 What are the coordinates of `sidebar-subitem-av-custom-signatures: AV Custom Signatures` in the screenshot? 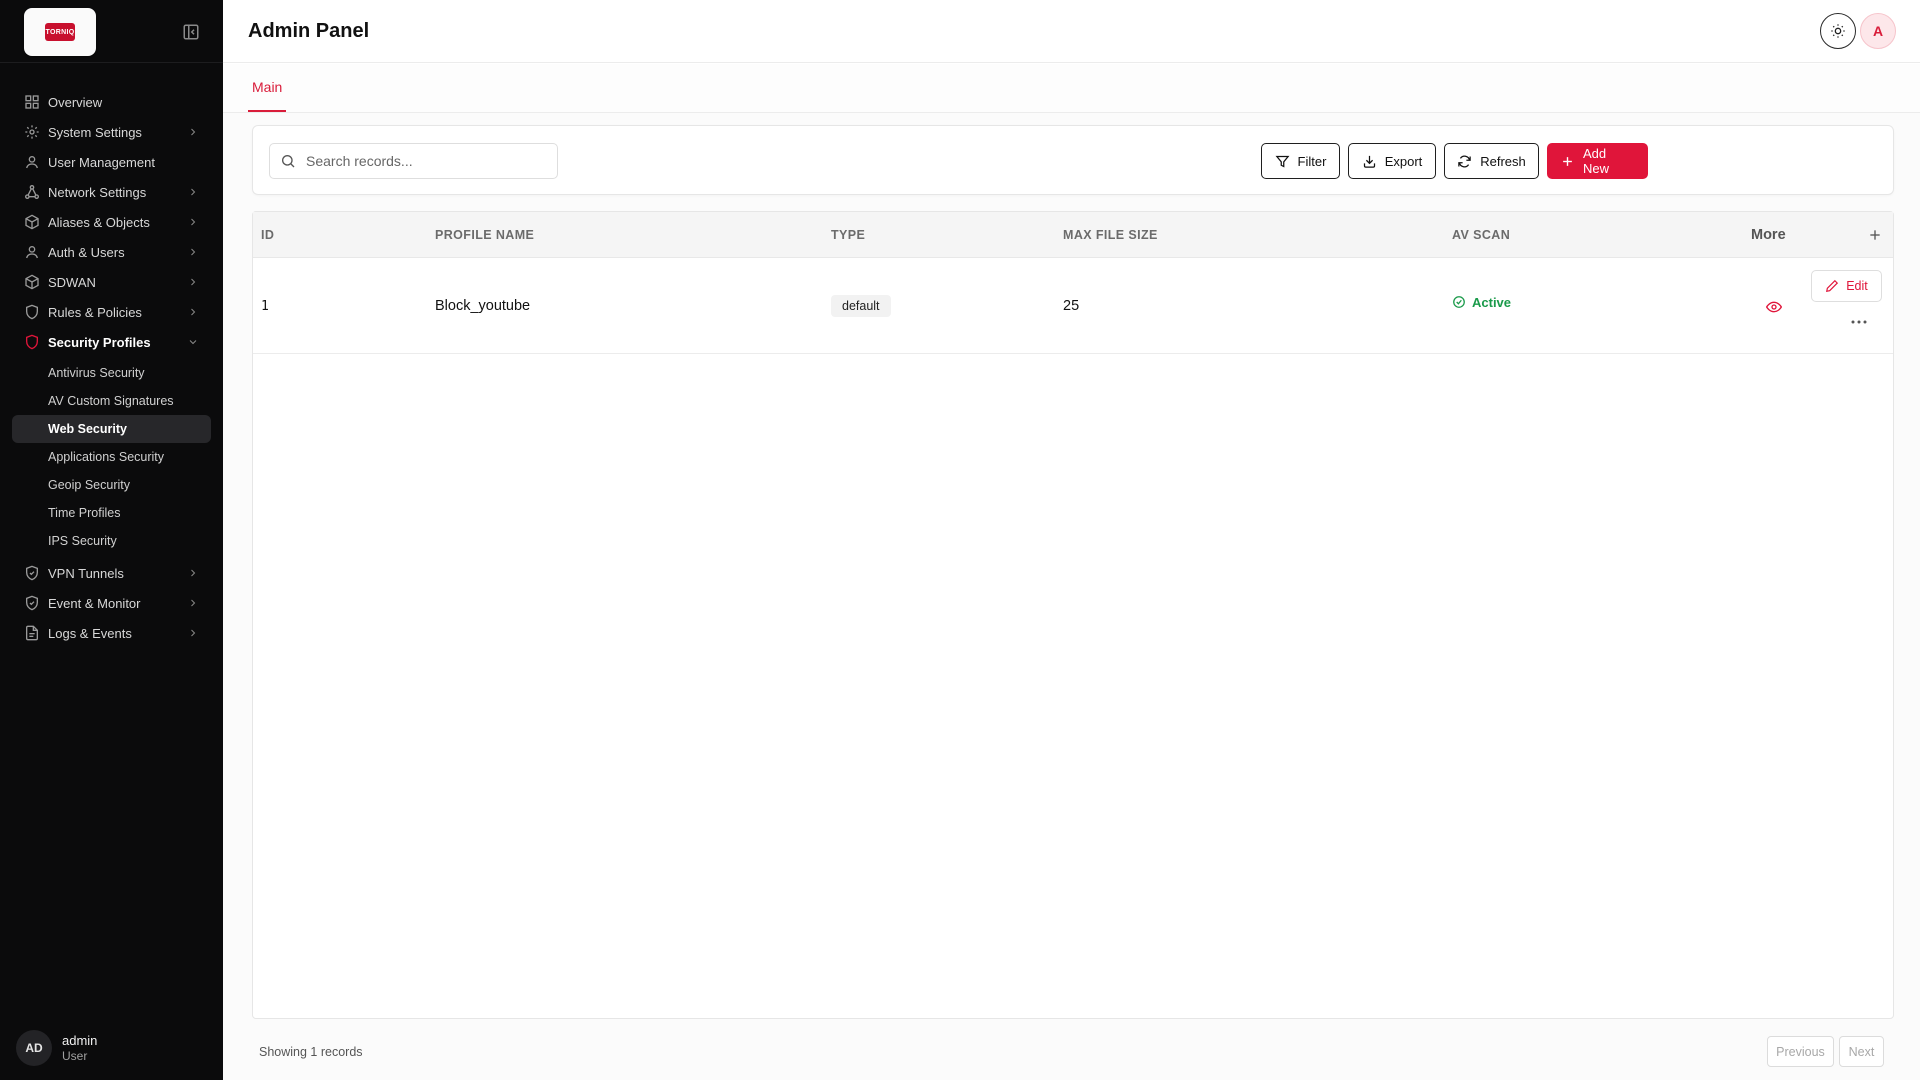 It's located at (111, 401).